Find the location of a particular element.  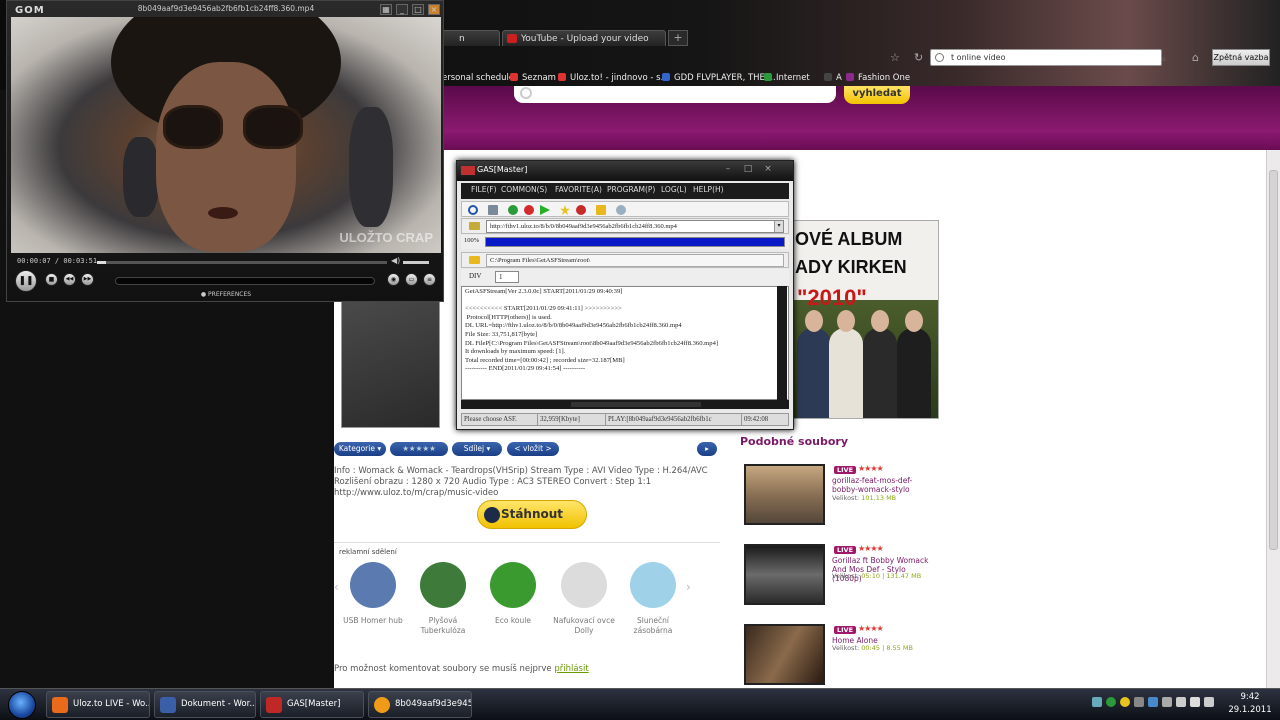

menu-favorite: FAVORITE(A) is located at coordinates (578, 189).